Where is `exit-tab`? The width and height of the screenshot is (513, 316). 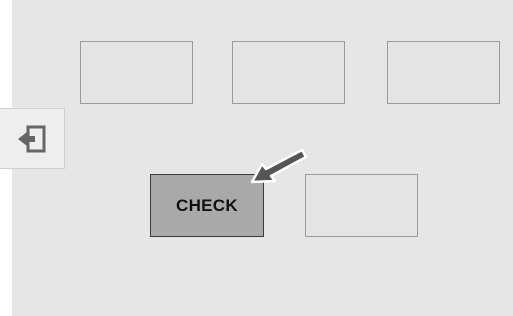
exit-tab is located at coordinates (32, 138).